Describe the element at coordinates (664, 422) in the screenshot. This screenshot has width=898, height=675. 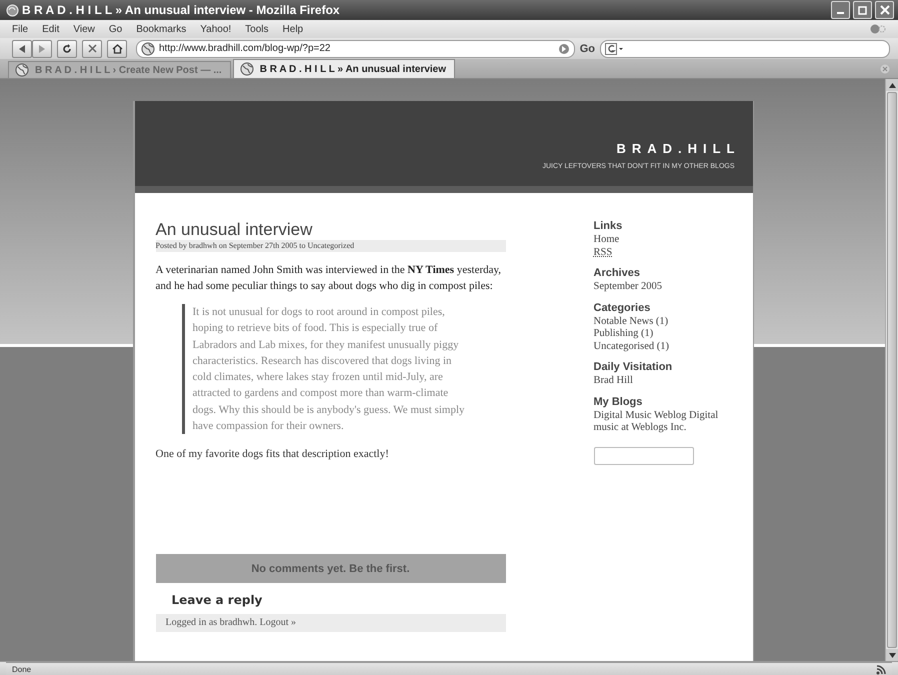
I see `sidebar-link: Digital Music Weblog Digital music at Weblogs Inc.` at that location.